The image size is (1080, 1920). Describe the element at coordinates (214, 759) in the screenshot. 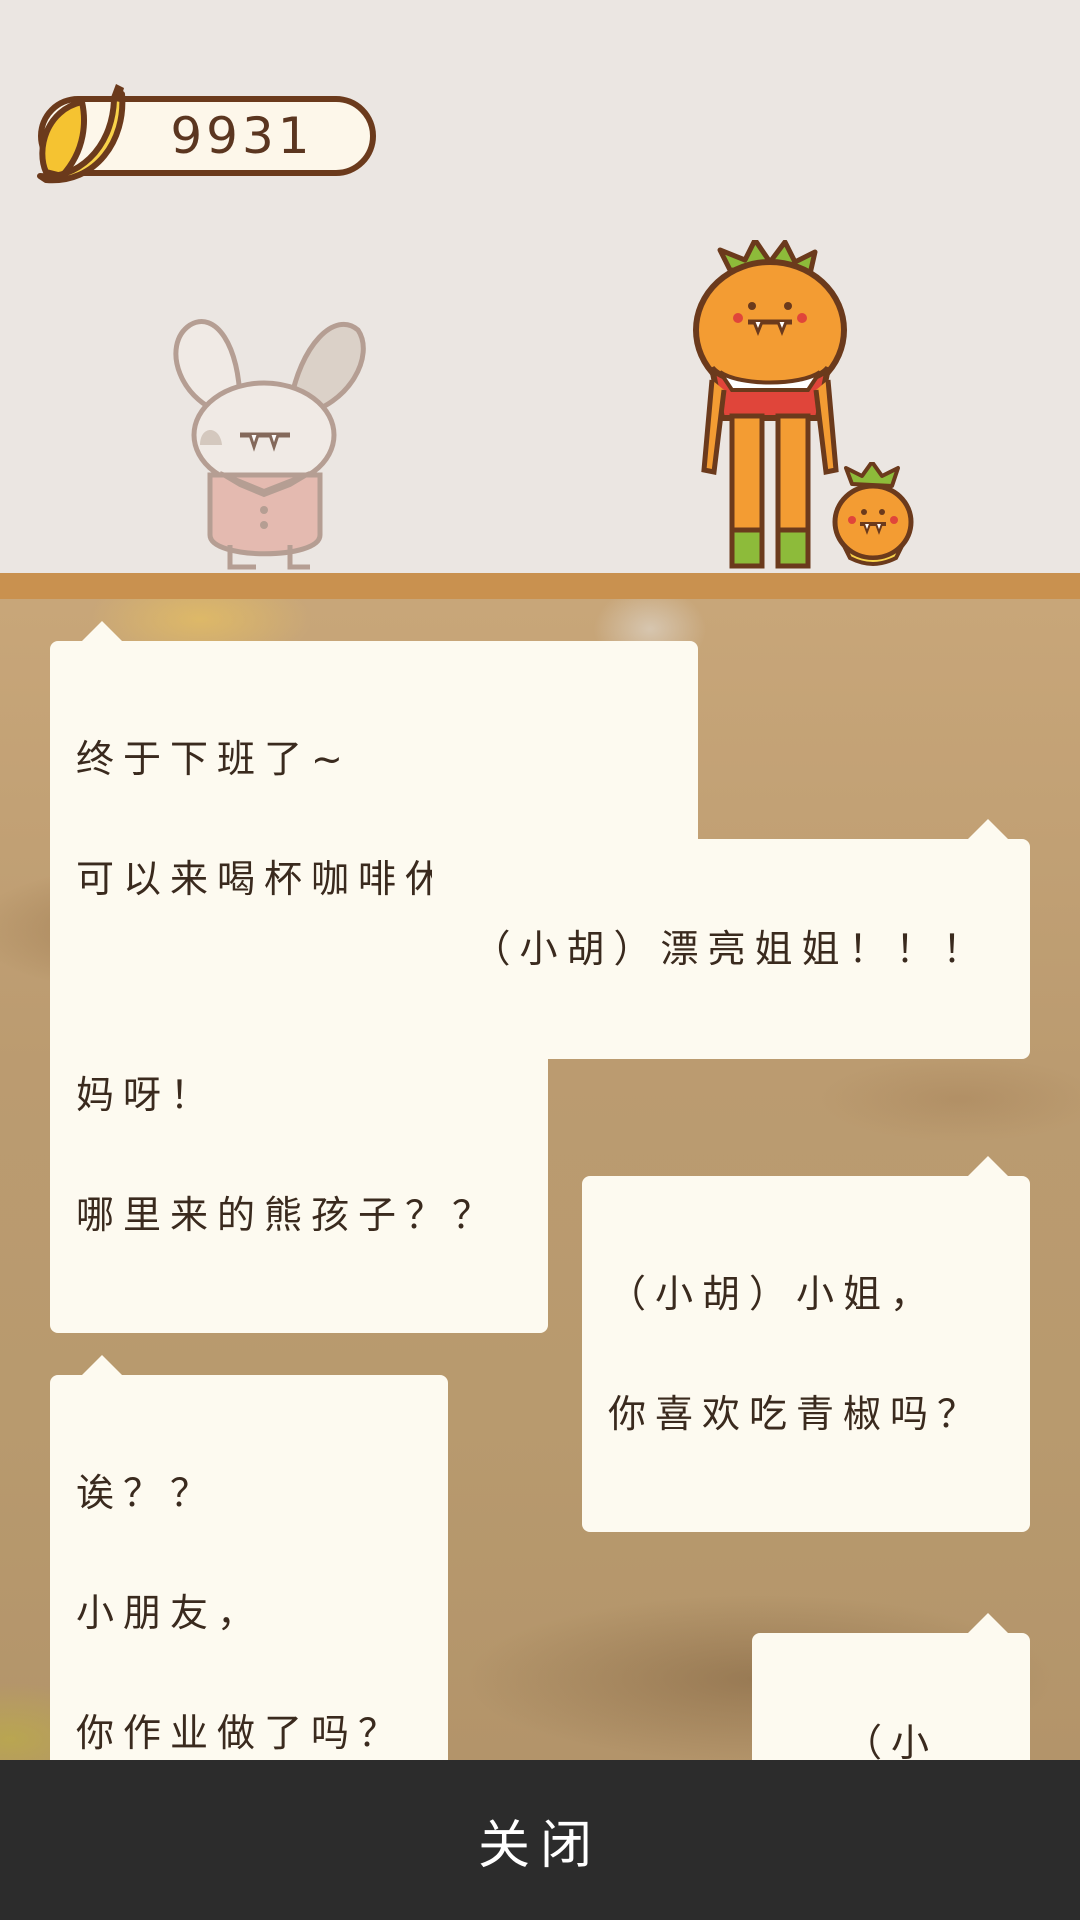

I see `dialogue-line: 终于下班了~` at that location.